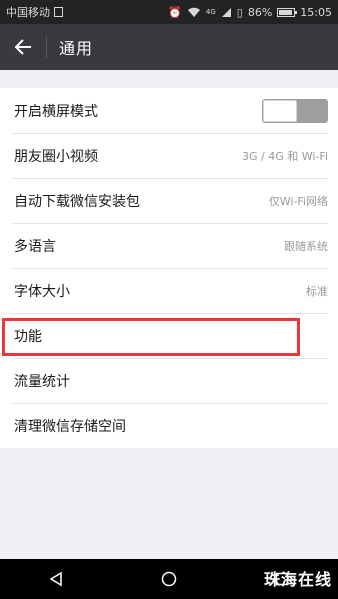 The image size is (338, 599). What do you see at coordinates (210, 11) in the screenshot?
I see `signal-label: 4G` at bounding box center [210, 11].